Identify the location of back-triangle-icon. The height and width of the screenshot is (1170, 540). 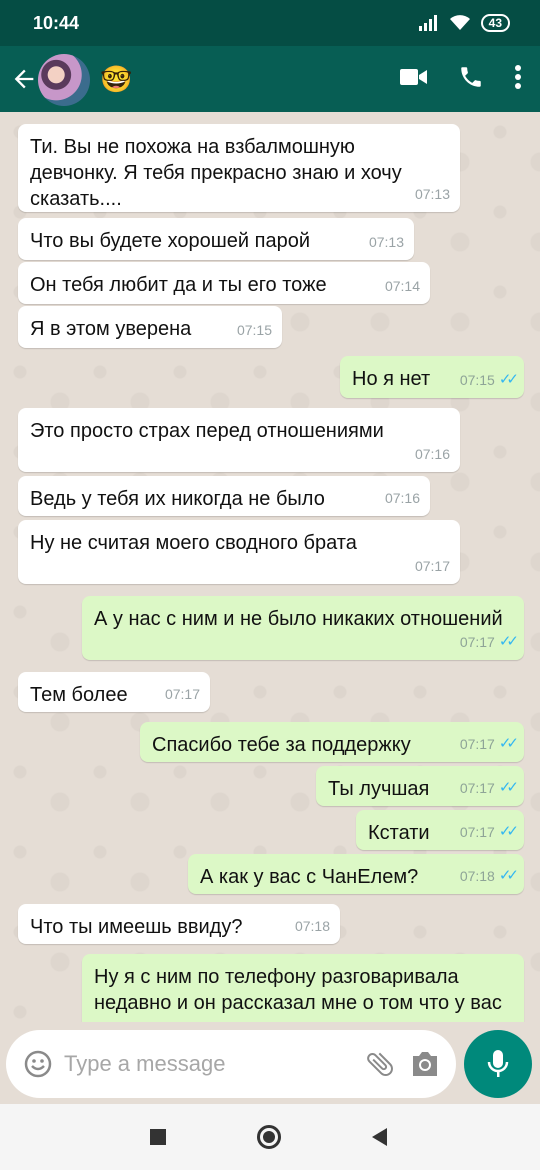
(379, 1137).